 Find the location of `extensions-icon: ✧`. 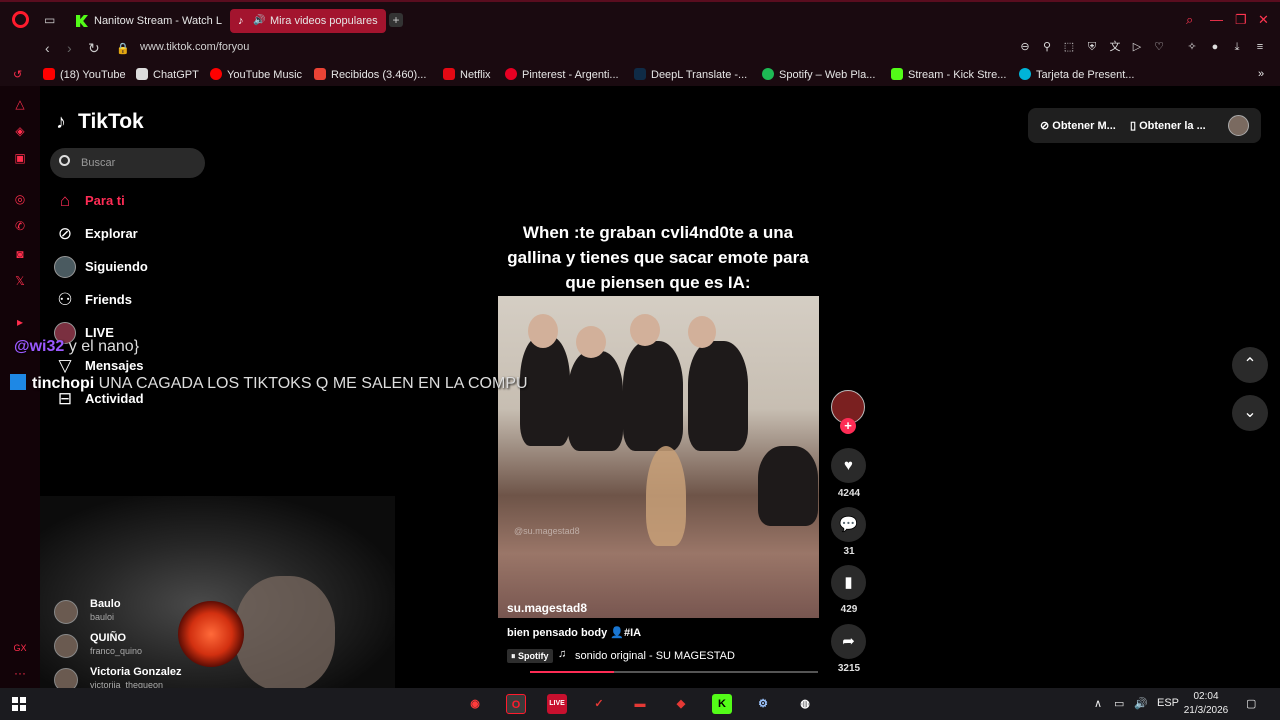

extensions-icon: ✧ is located at coordinates (1192, 47).